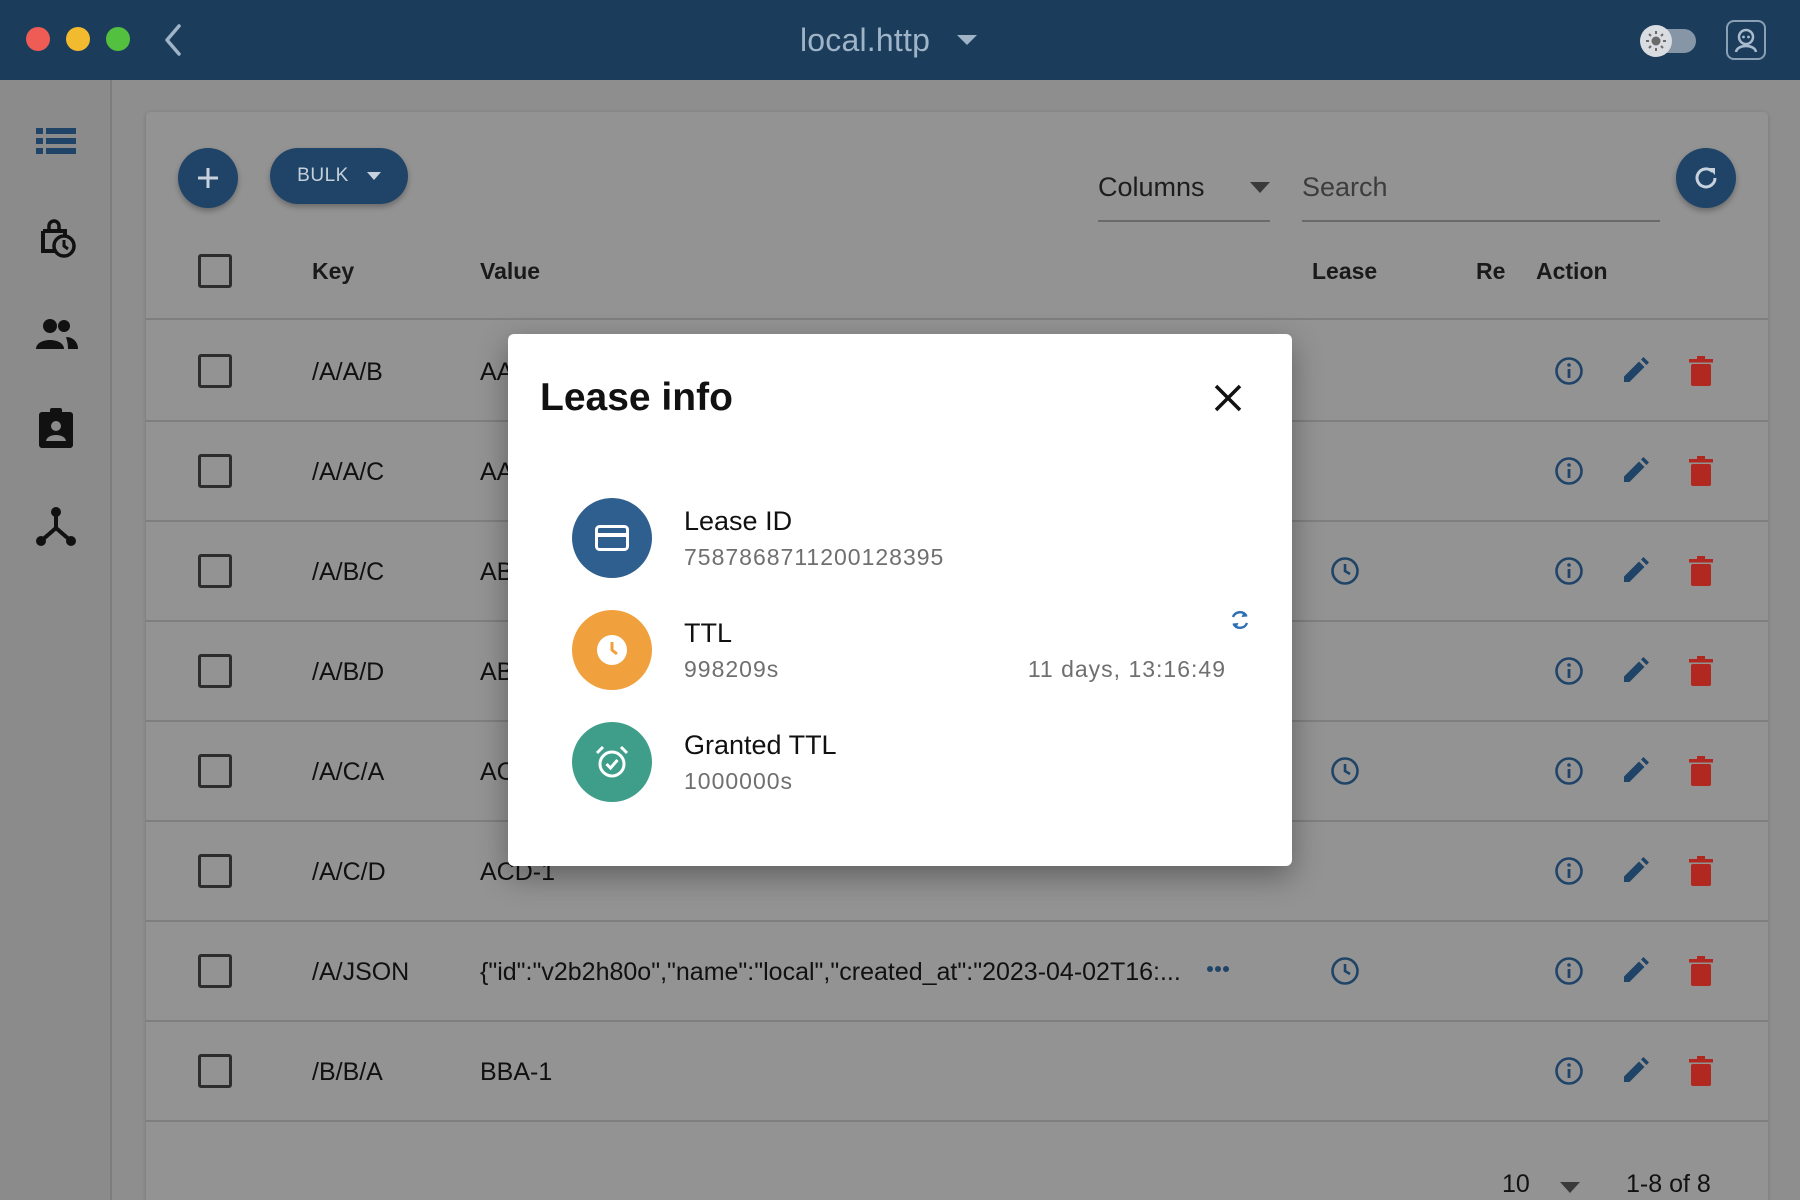  I want to click on more-icon, so click(1218, 969).